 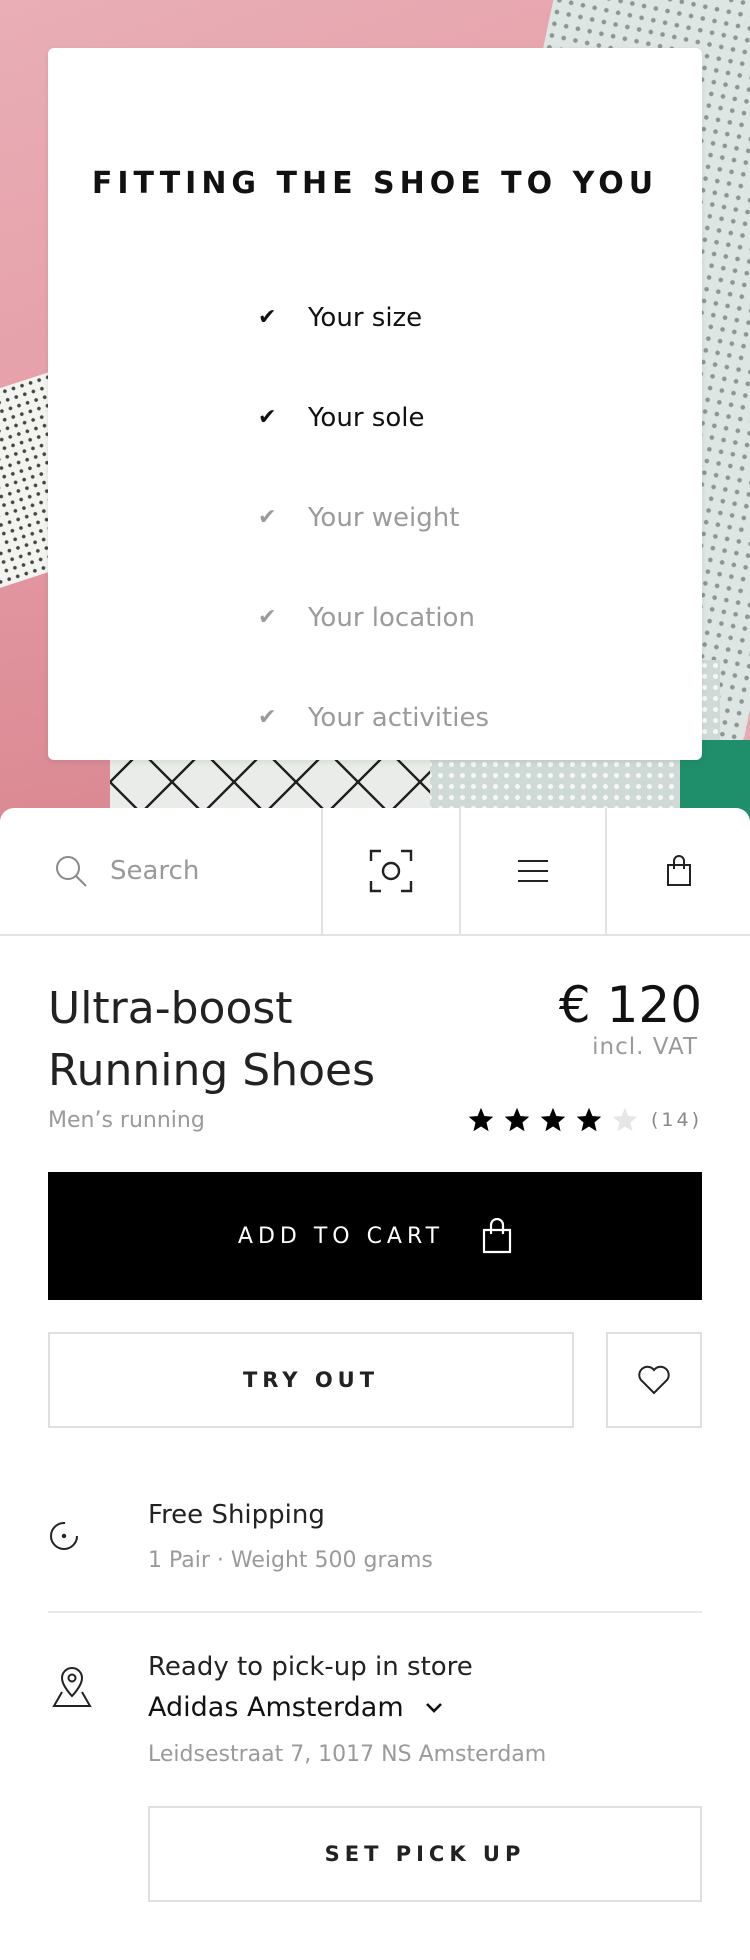 I want to click on scan-icon, so click(x=391, y=871).